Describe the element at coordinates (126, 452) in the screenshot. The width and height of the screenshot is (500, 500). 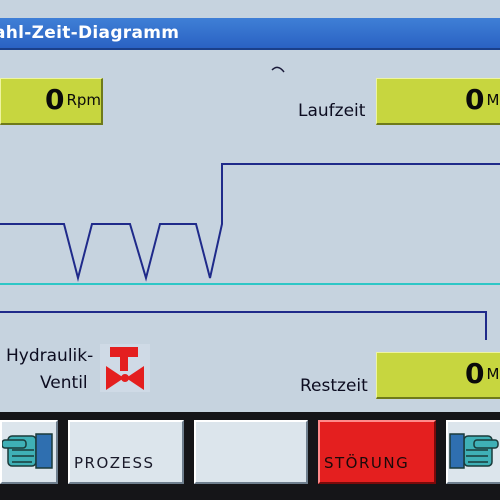
I see `prozess-button: PROZESS` at that location.